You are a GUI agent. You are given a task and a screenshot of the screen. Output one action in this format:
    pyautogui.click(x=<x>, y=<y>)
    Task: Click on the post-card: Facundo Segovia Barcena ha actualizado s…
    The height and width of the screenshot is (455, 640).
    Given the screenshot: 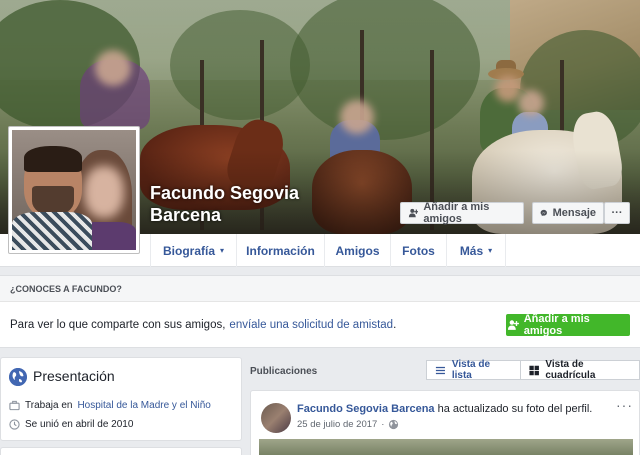 What is the action you would take?
    pyautogui.click(x=445, y=422)
    